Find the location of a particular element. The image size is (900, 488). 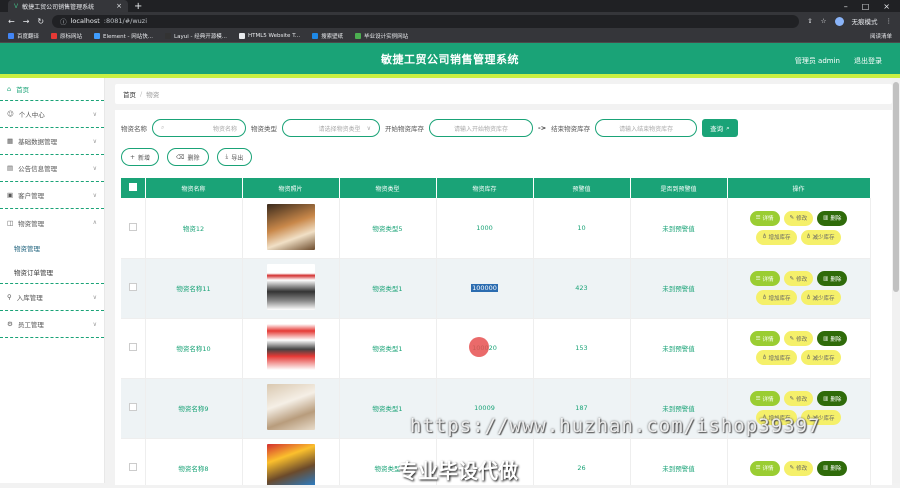

sidebar-subitem-goods: 物资管理 is located at coordinates (52, 248).